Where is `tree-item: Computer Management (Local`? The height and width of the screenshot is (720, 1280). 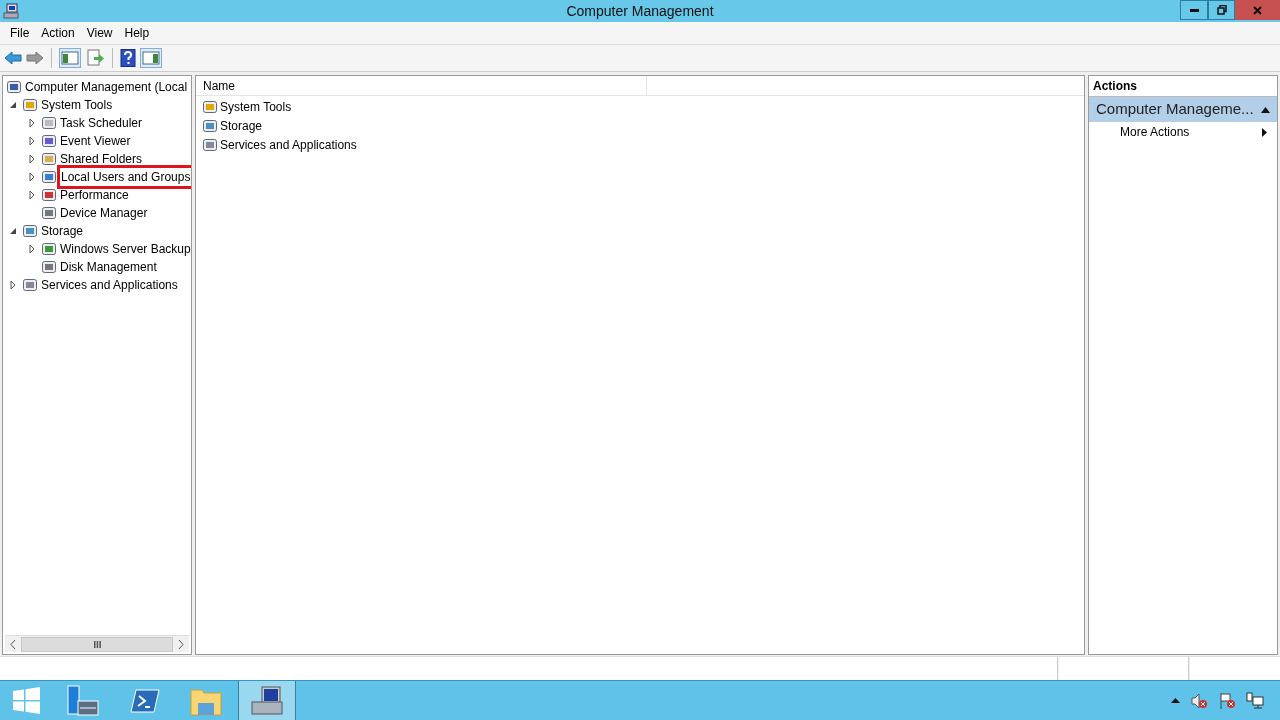
tree-item: Computer Management (Local is located at coordinates (106, 87).